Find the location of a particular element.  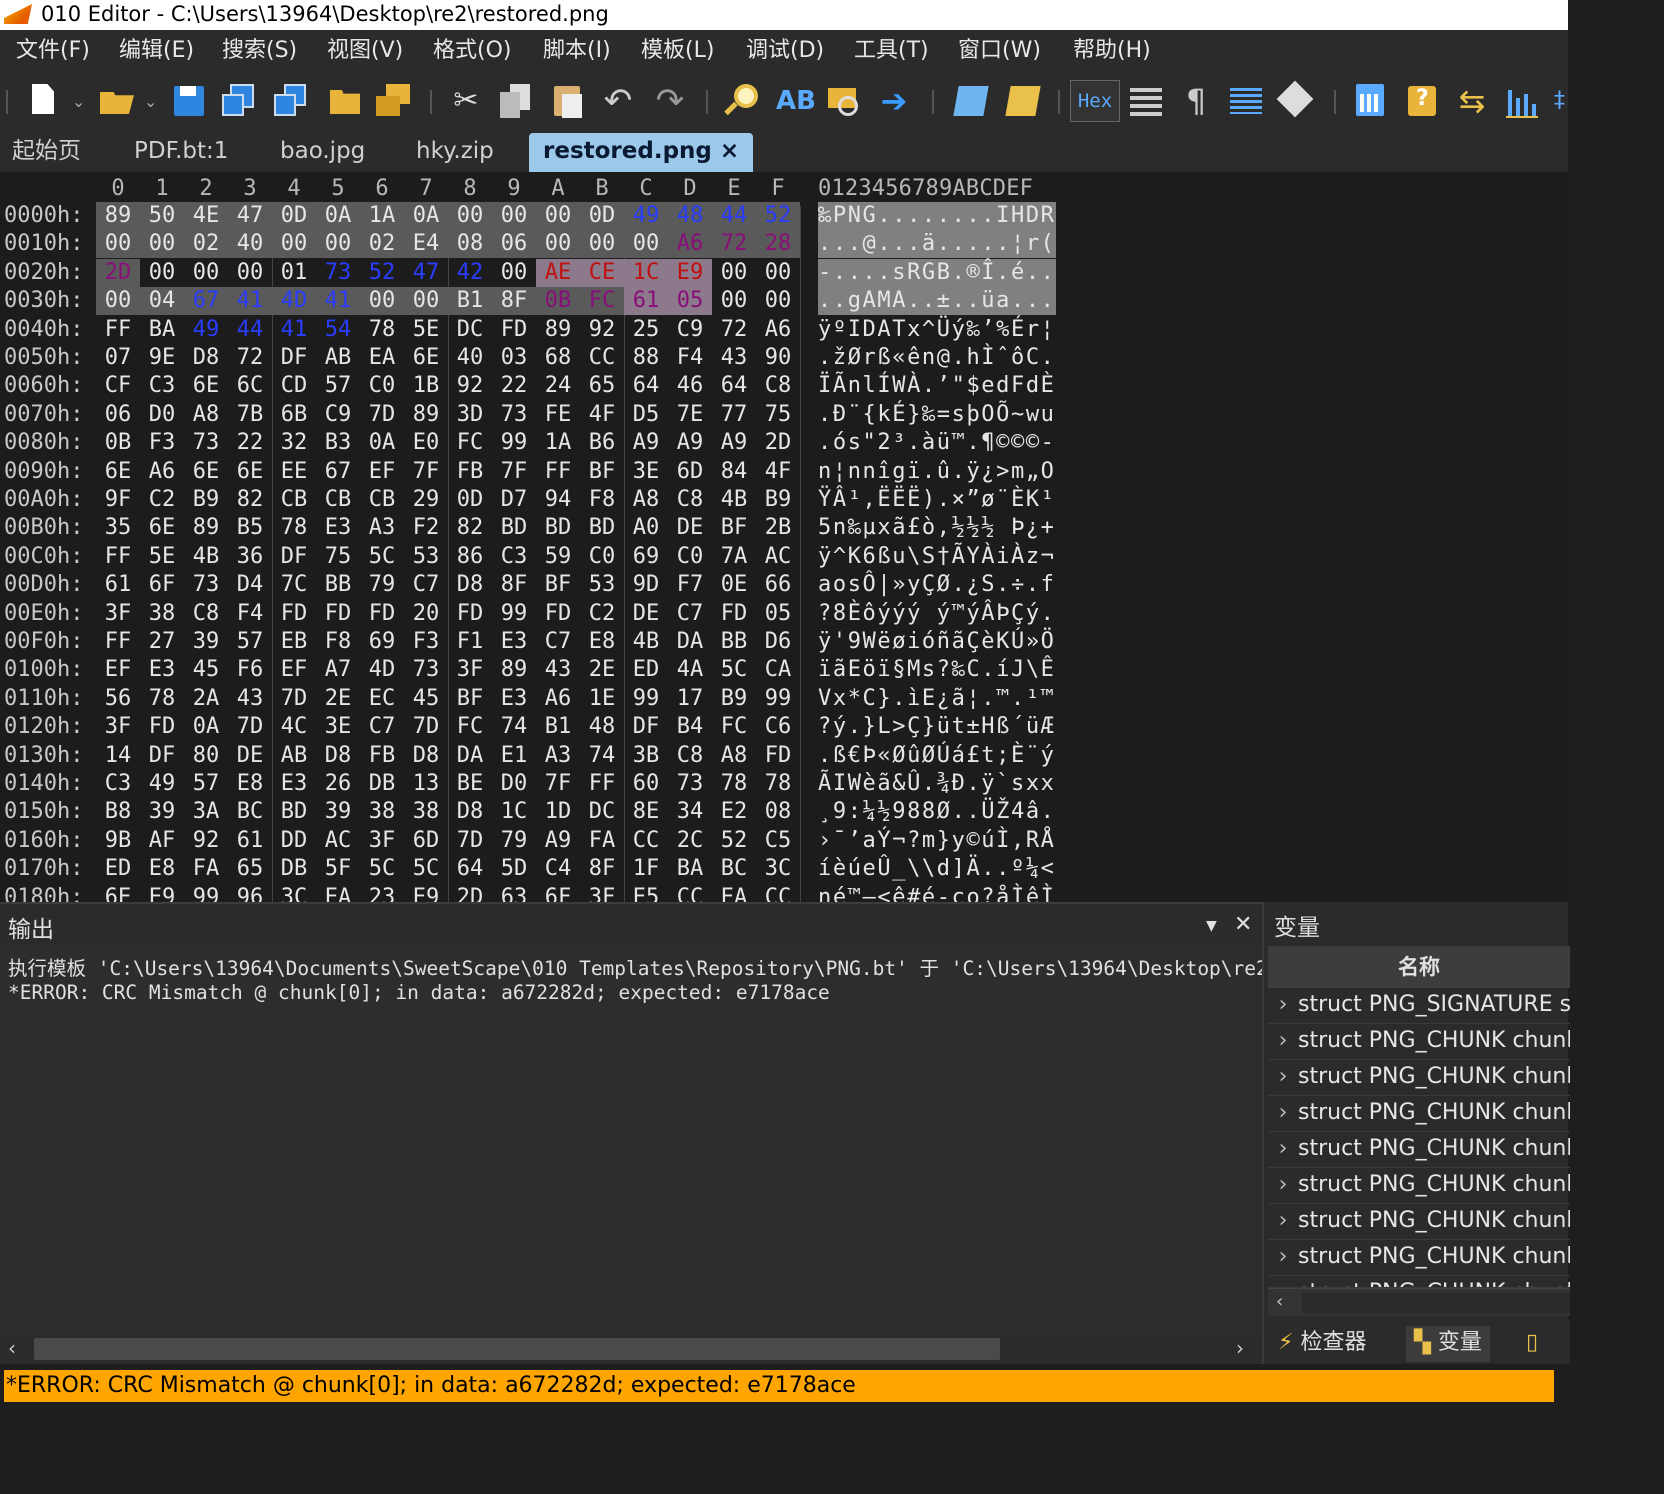

hex-byte: E3 is located at coordinates (338, 528).